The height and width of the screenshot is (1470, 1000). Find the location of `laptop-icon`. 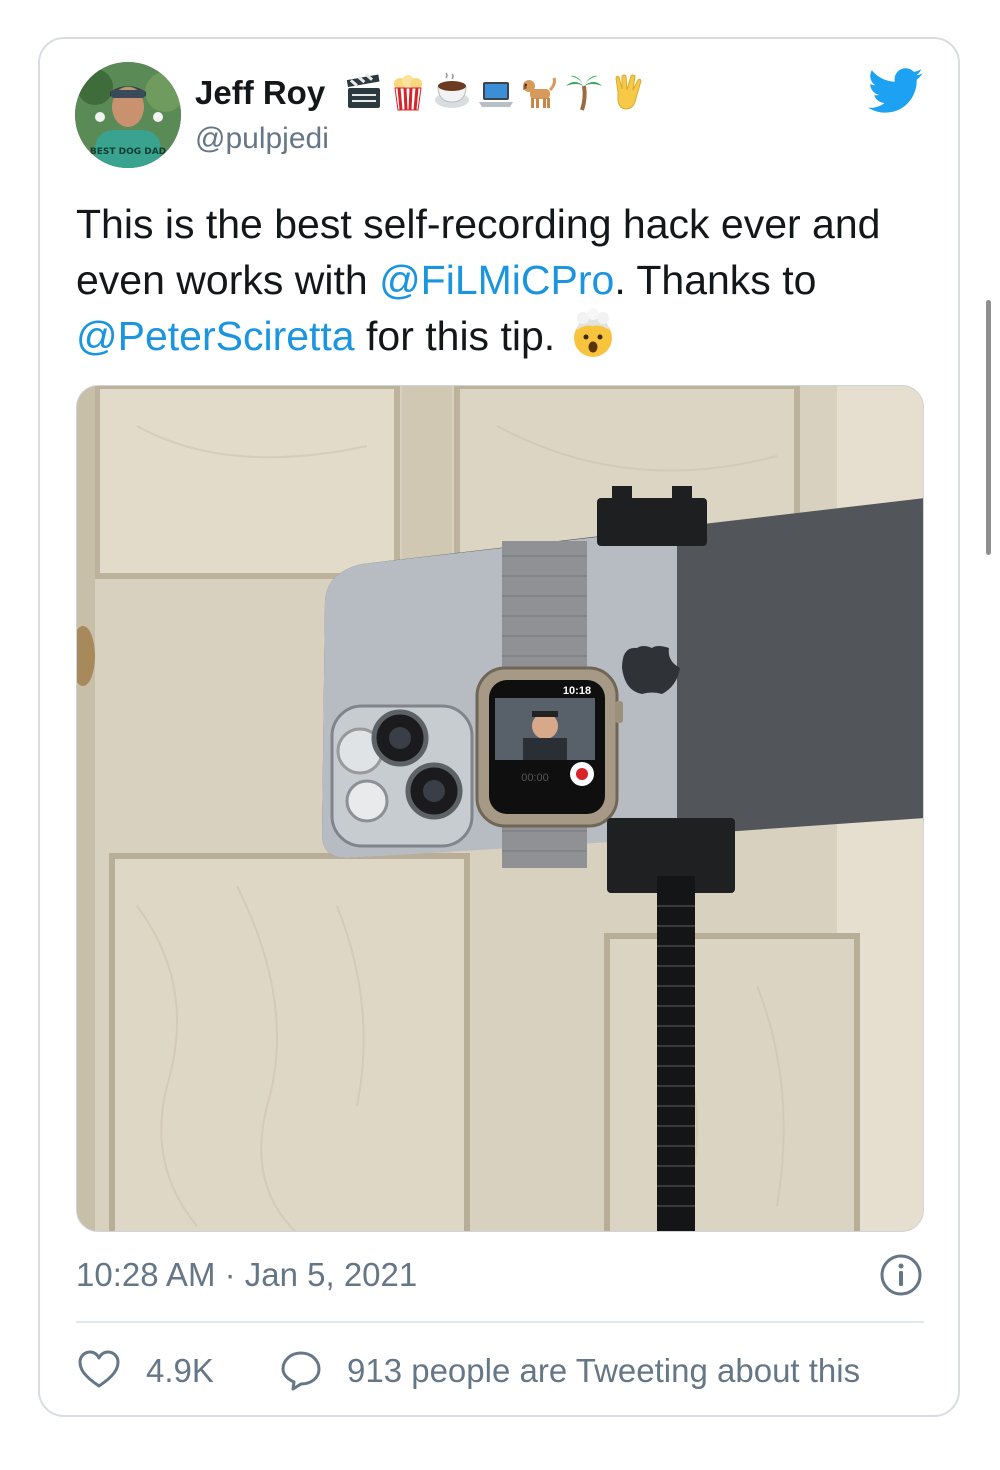

laptop-icon is located at coordinates (496, 94).